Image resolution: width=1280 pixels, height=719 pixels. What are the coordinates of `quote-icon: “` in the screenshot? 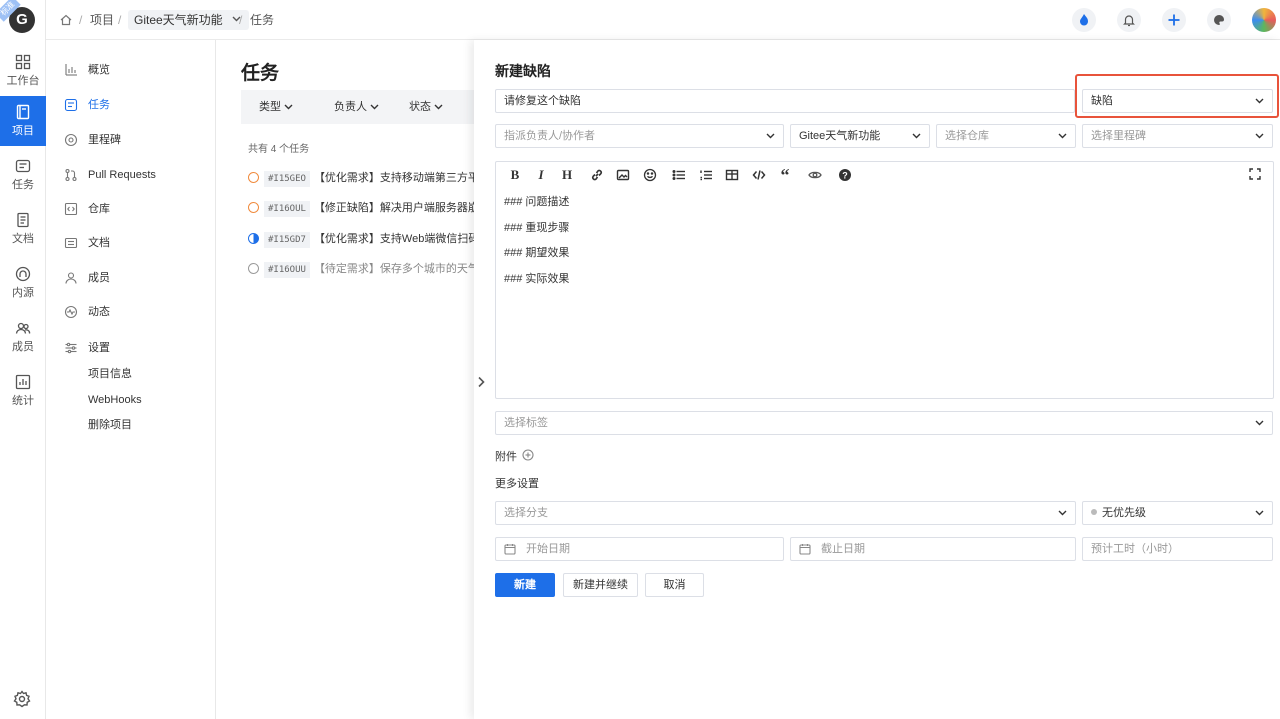 It's located at (785, 175).